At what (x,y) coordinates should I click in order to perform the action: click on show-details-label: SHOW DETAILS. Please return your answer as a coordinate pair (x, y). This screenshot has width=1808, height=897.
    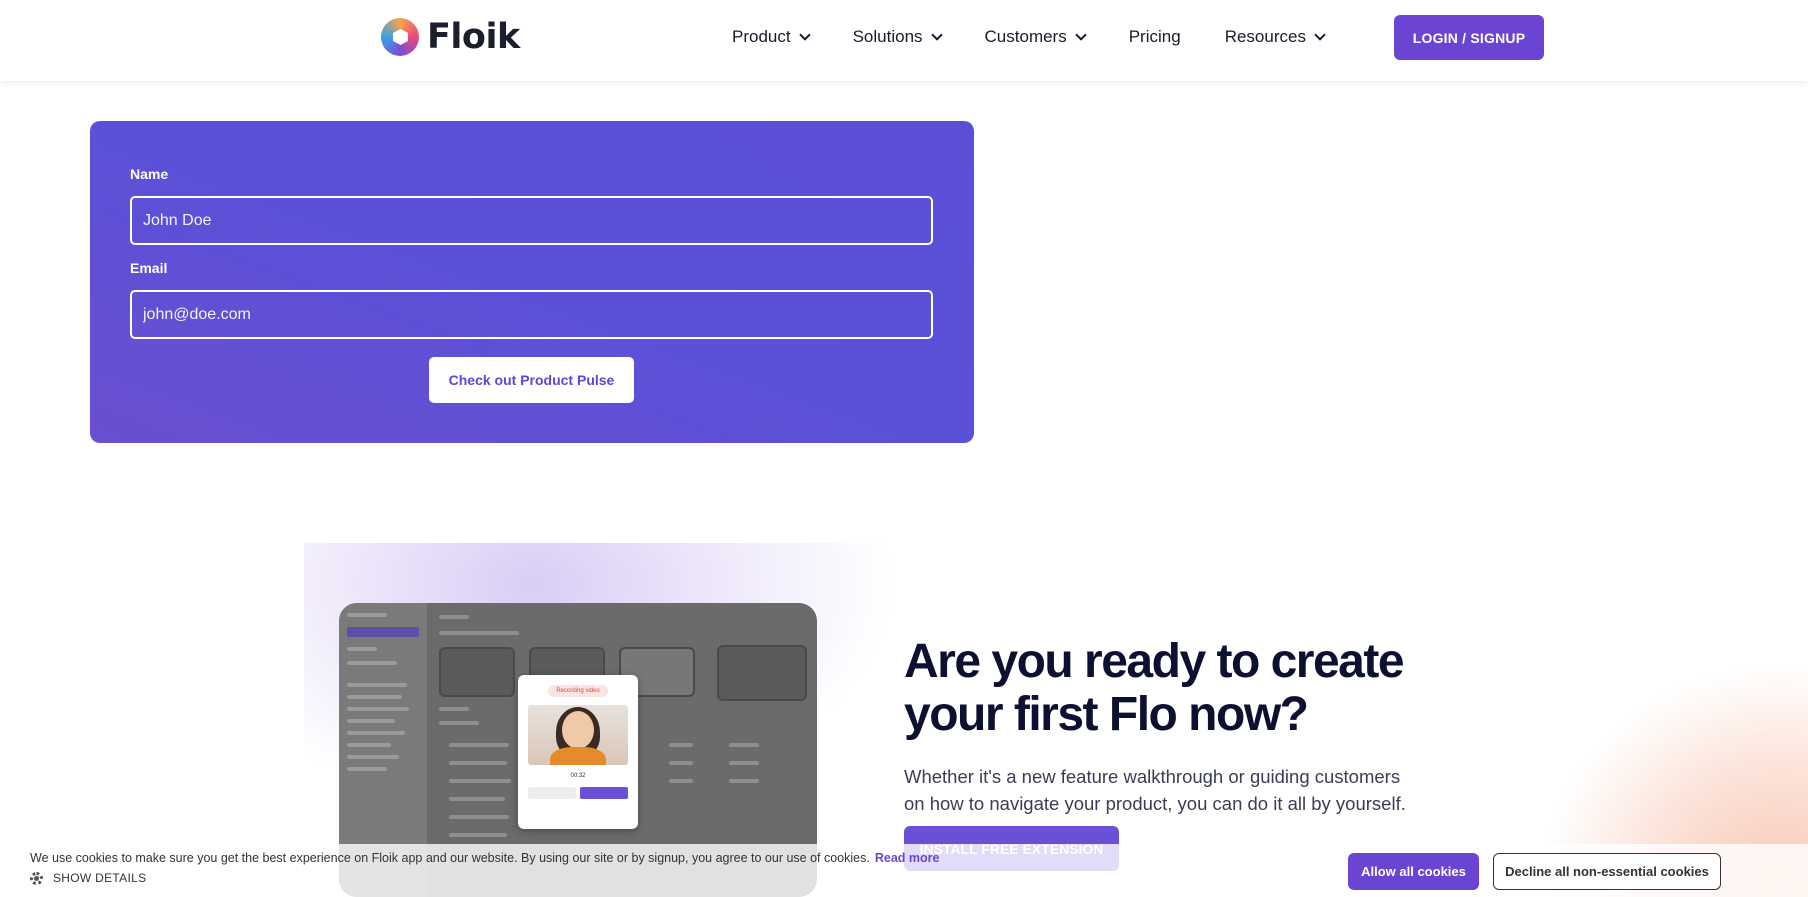
    Looking at the image, I should click on (100, 878).